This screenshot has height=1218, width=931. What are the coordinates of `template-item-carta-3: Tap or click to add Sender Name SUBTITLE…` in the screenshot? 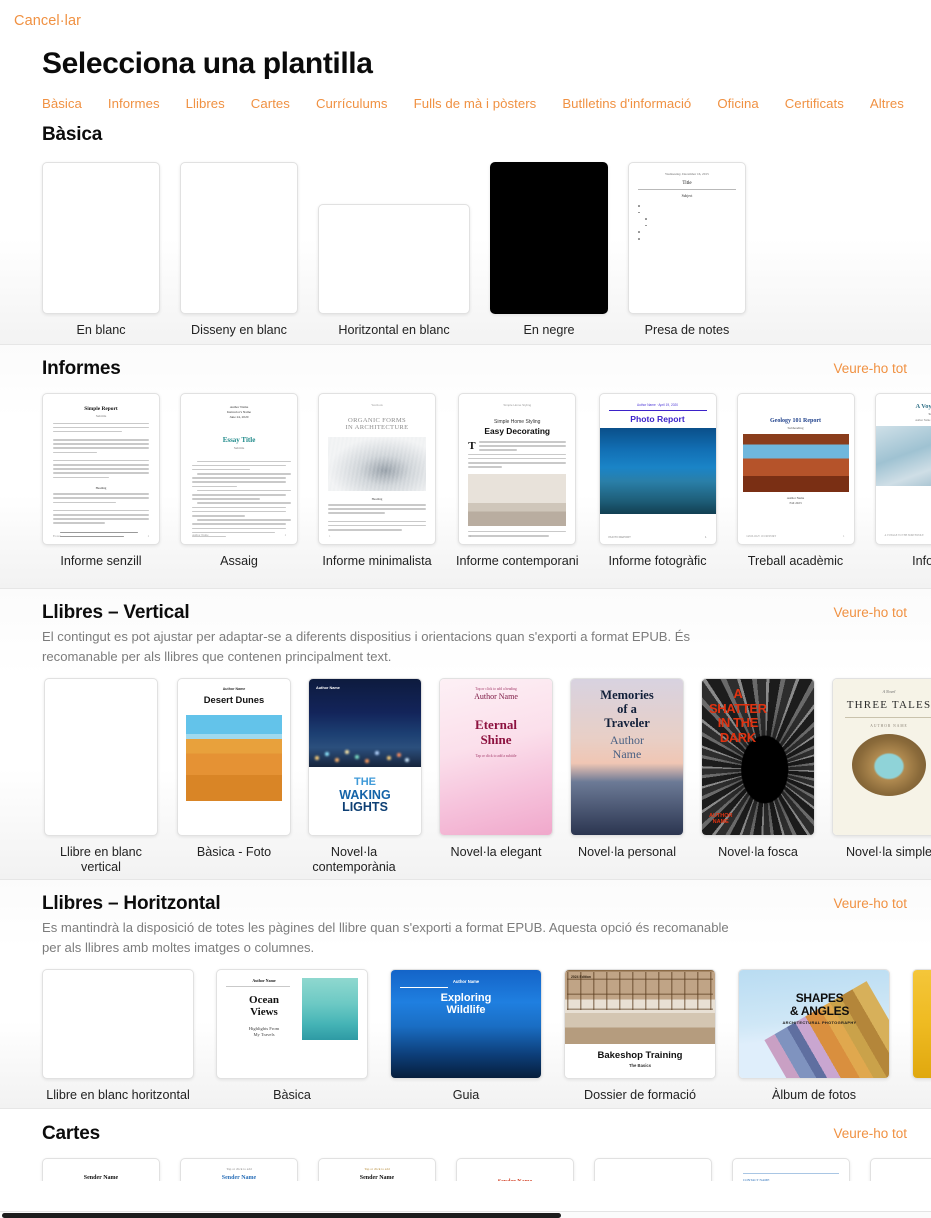 It's located at (377, 1169).